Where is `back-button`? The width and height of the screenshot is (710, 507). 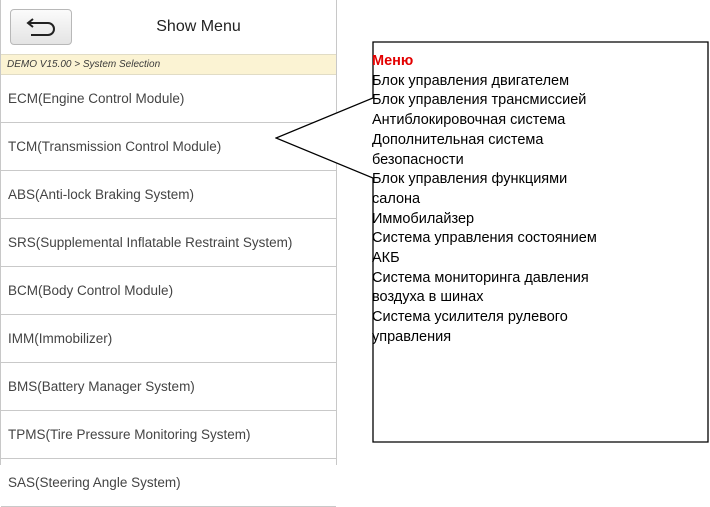
back-button is located at coordinates (41, 27).